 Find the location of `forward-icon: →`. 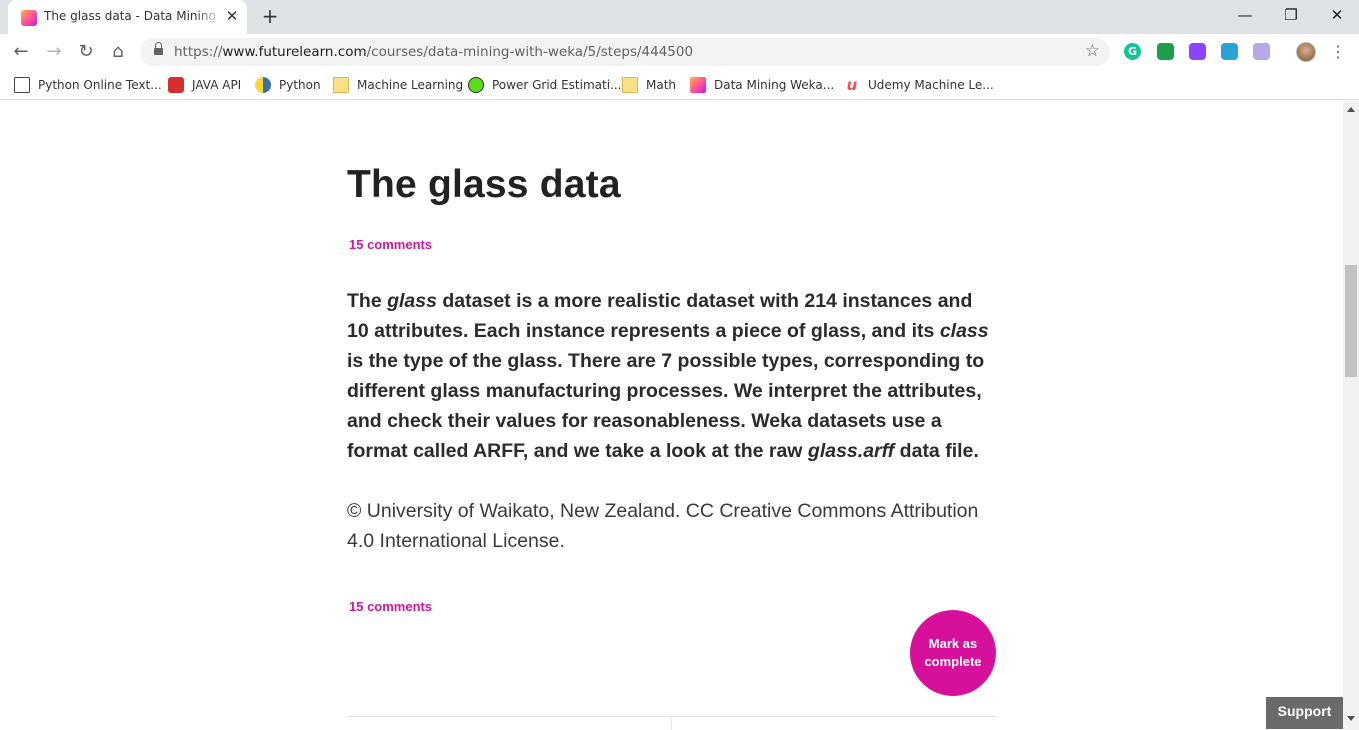

forward-icon: → is located at coordinates (54, 52).